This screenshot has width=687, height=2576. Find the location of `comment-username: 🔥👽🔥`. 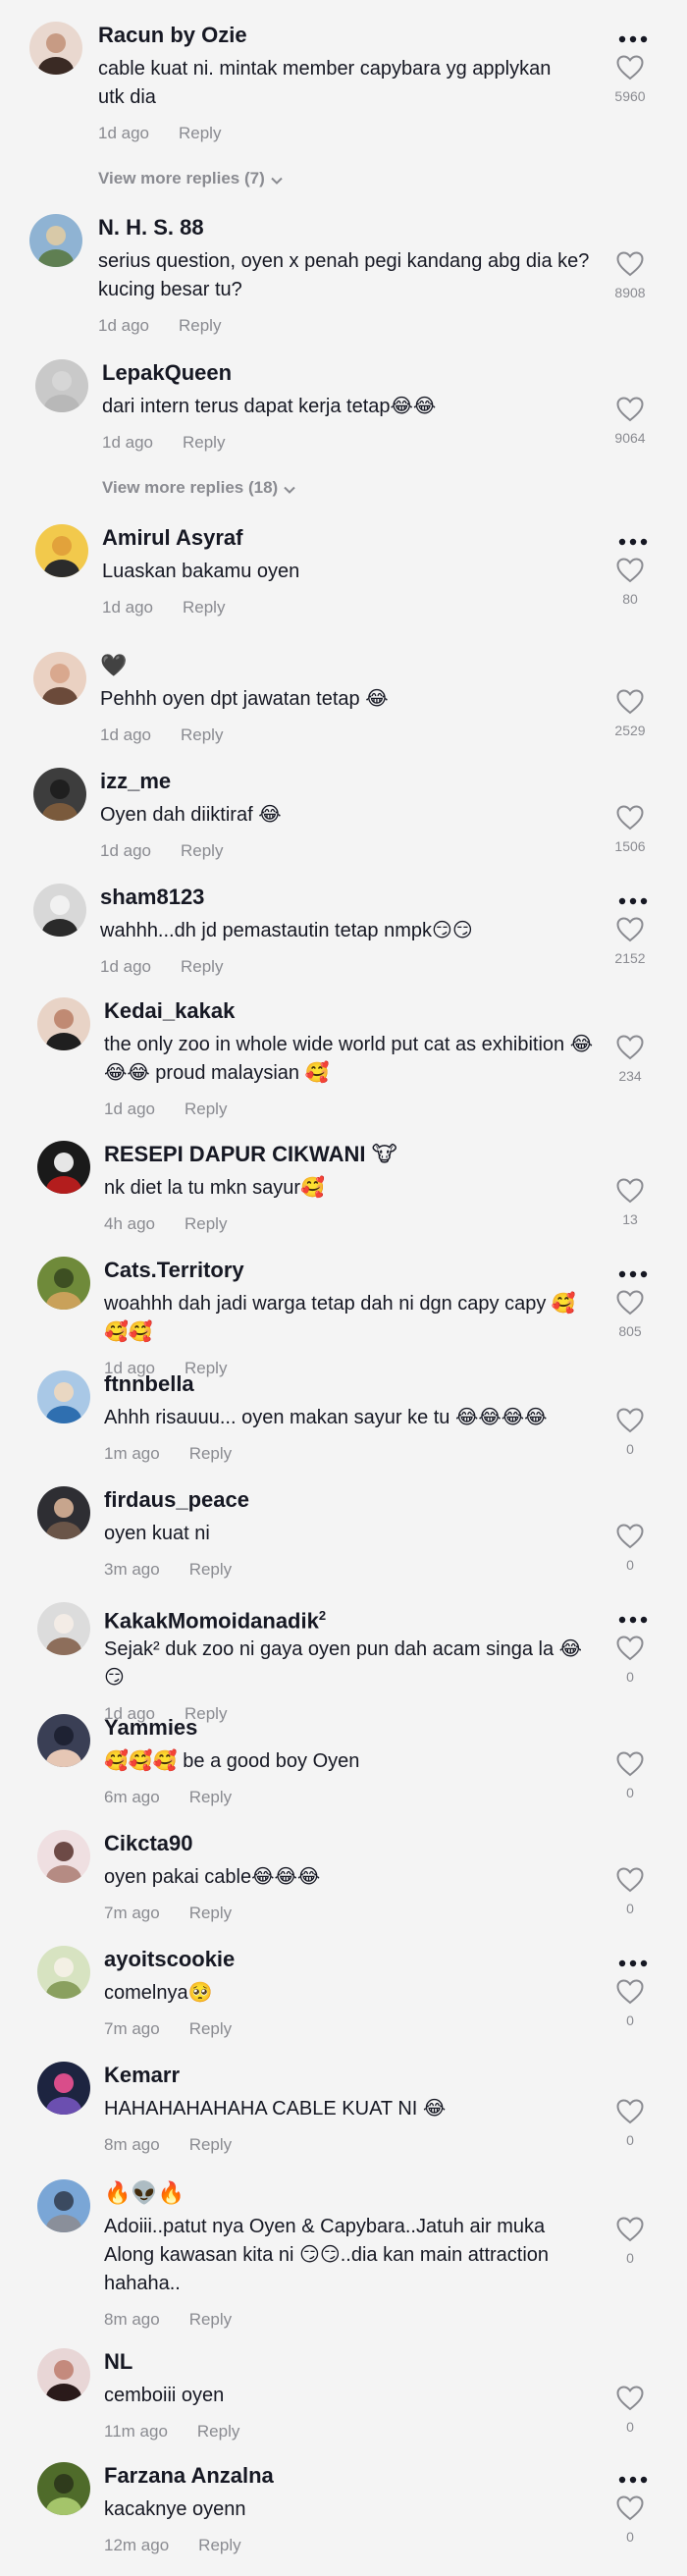

comment-username: 🔥👽🔥 is located at coordinates (144, 2193).